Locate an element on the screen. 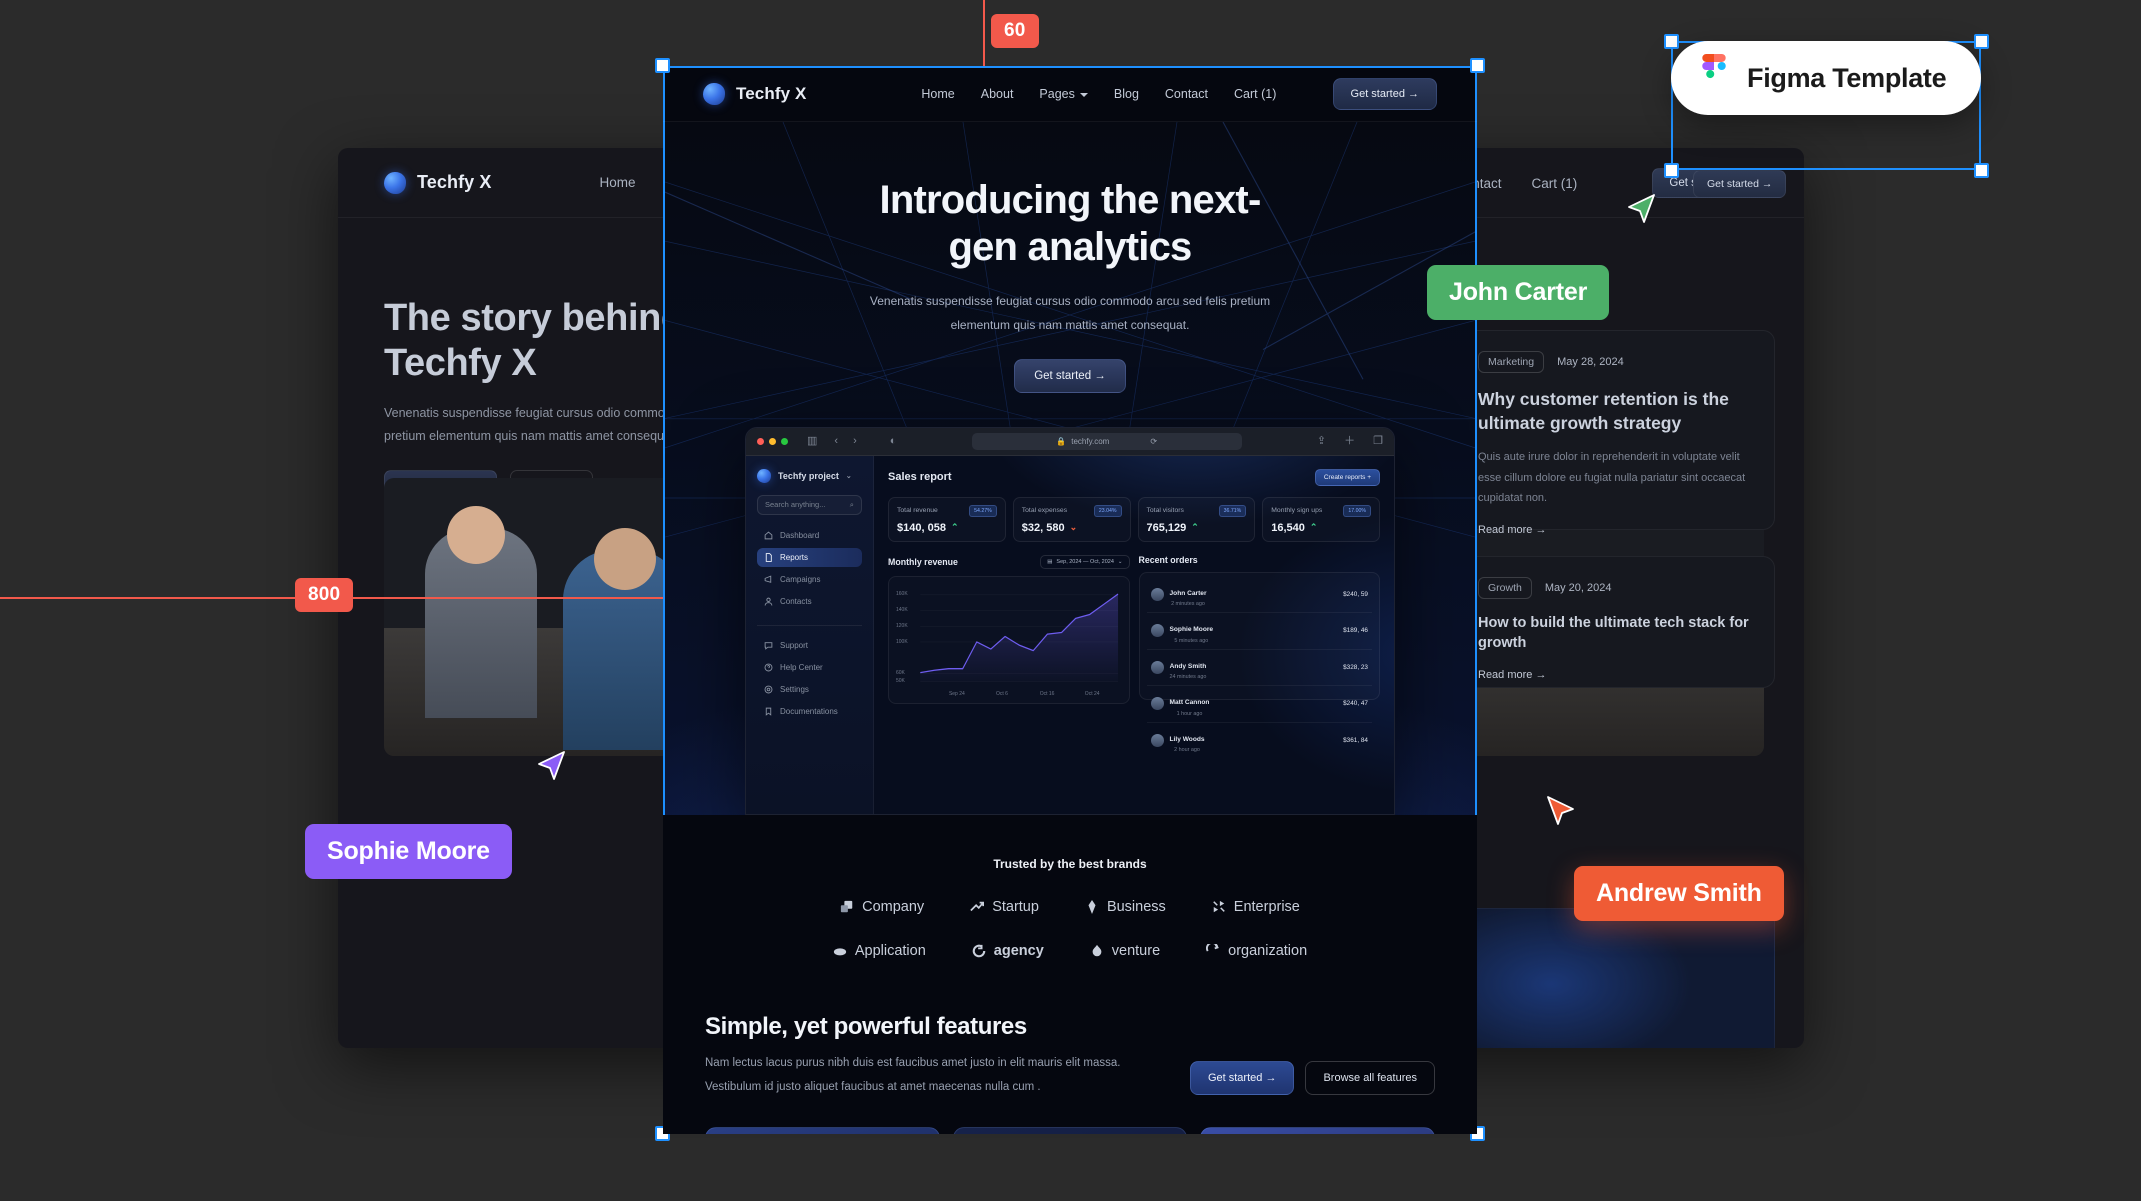 This screenshot has height=1201, width=2141. nav-item-about: About is located at coordinates (997, 94).